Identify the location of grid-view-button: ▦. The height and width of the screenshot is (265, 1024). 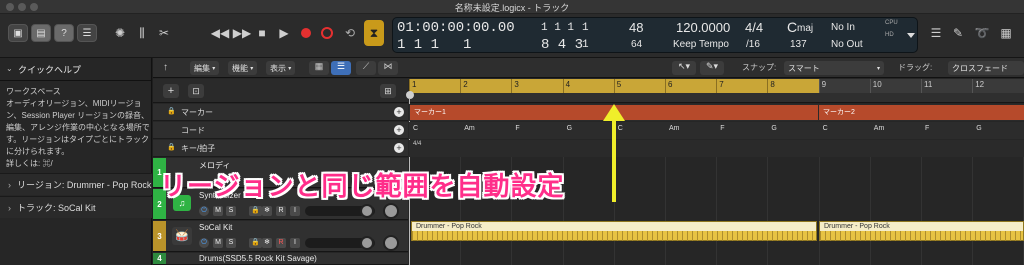
(319, 68).